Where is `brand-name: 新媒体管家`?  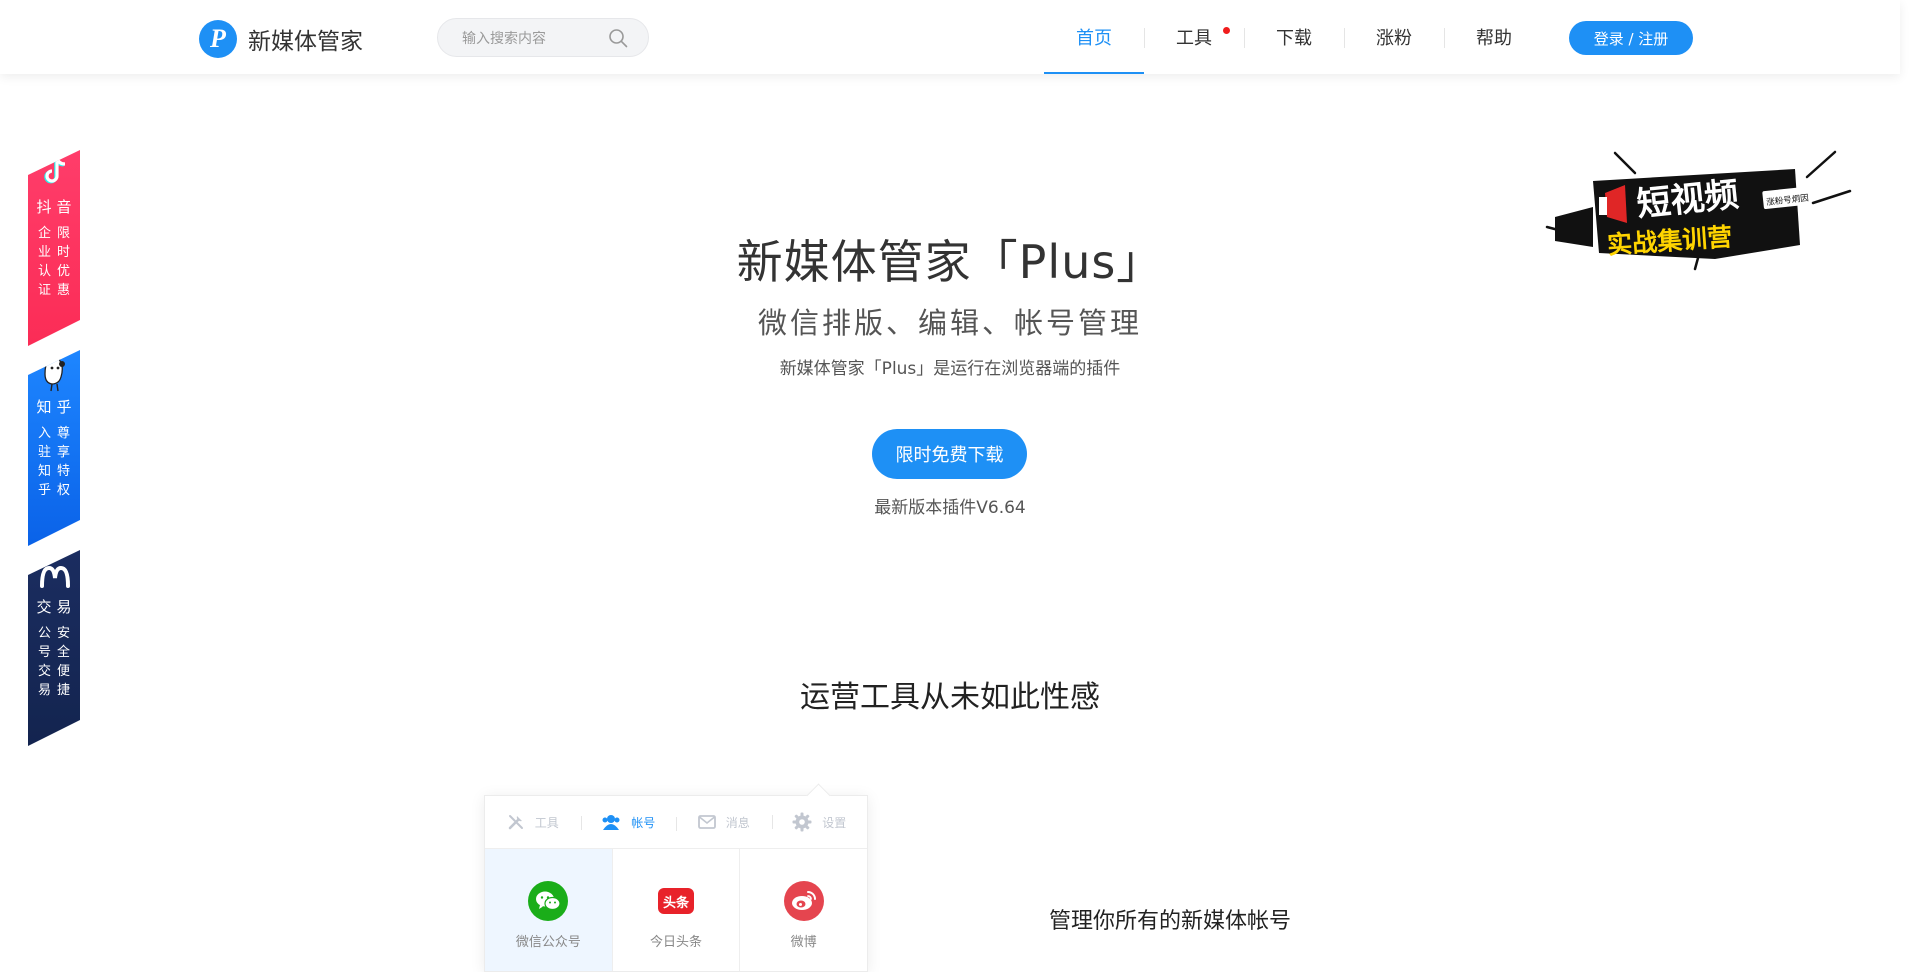
brand-name: 新媒体管家 is located at coordinates (305, 42).